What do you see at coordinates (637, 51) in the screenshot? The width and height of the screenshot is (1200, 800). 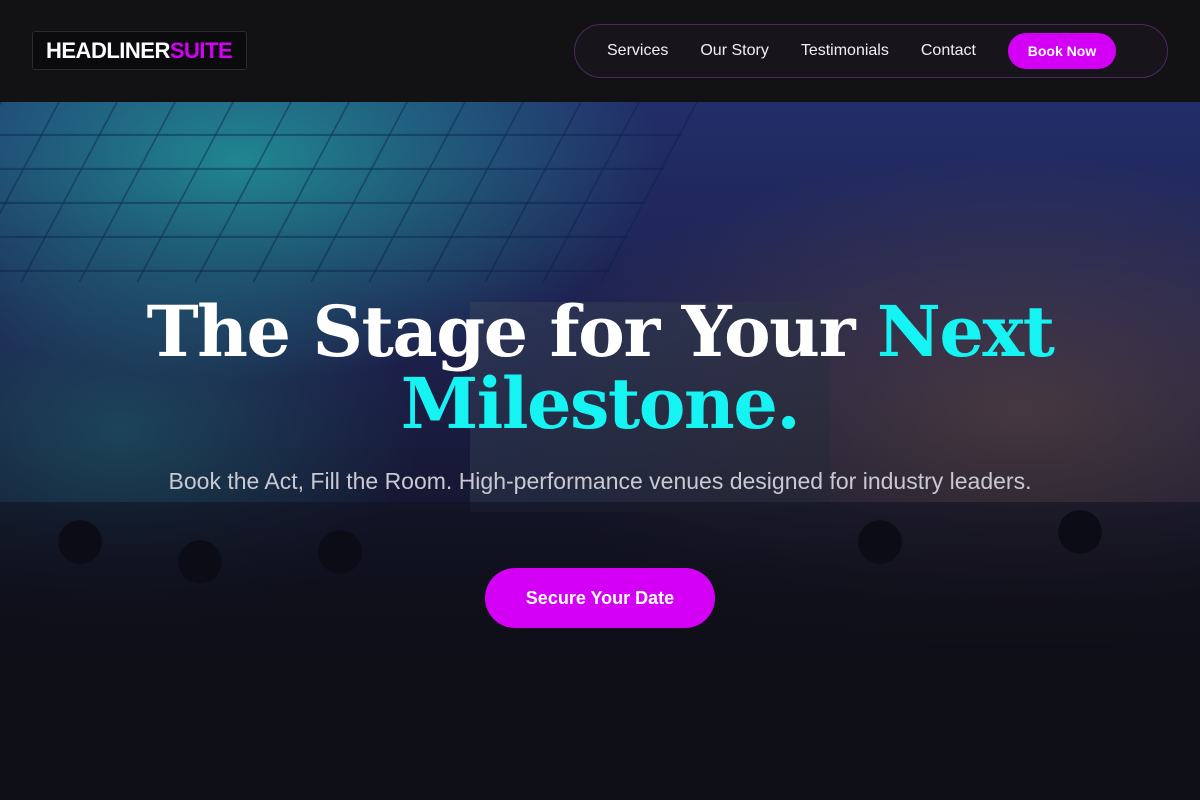 I see `nav-link-services: Services` at bounding box center [637, 51].